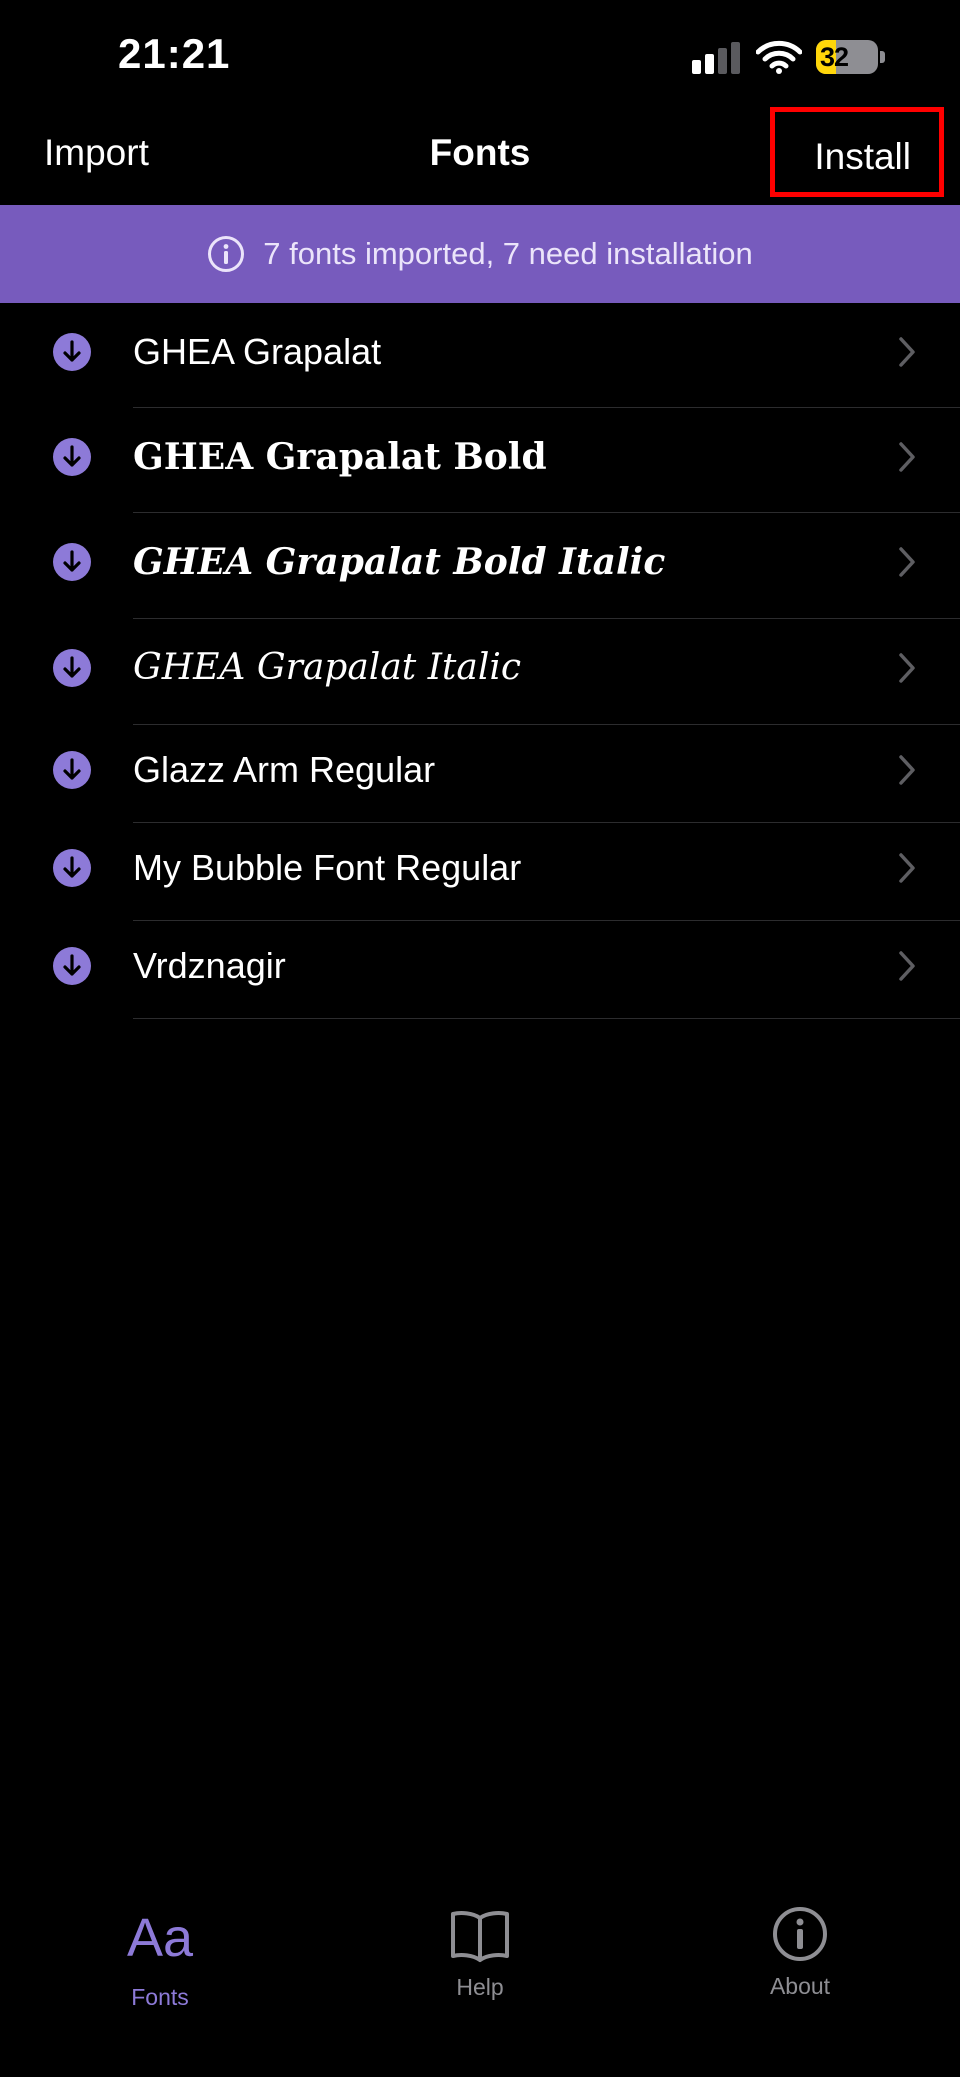 This screenshot has width=960, height=2077. I want to click on font-row: GHEA Grapalat Bold, so click(480, 460).